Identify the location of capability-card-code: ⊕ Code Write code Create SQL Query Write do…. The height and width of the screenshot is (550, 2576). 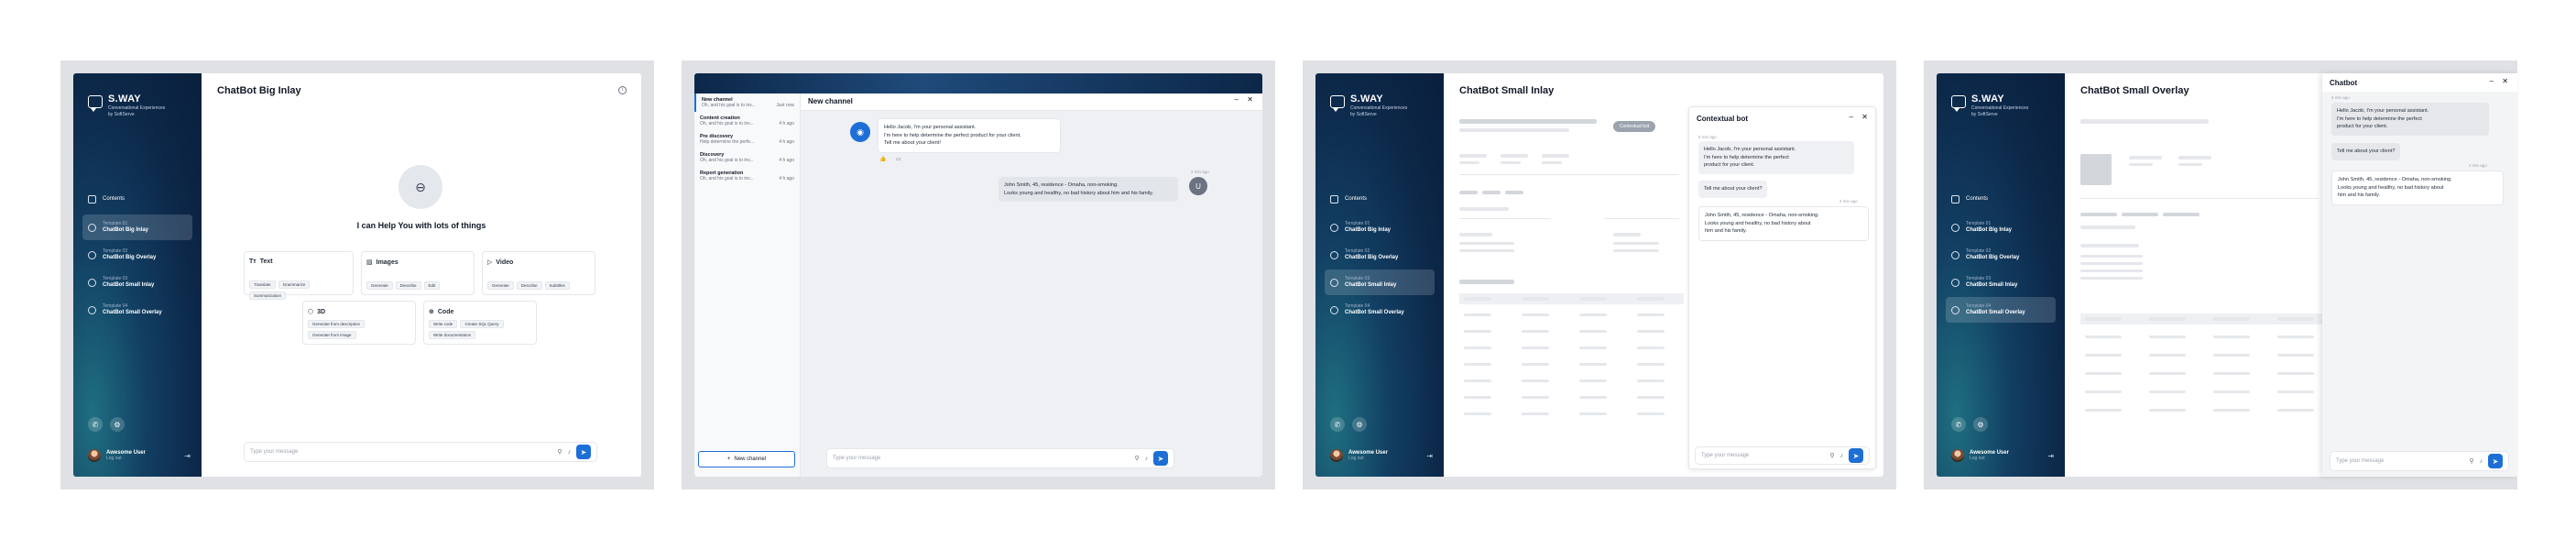
(480, 323).